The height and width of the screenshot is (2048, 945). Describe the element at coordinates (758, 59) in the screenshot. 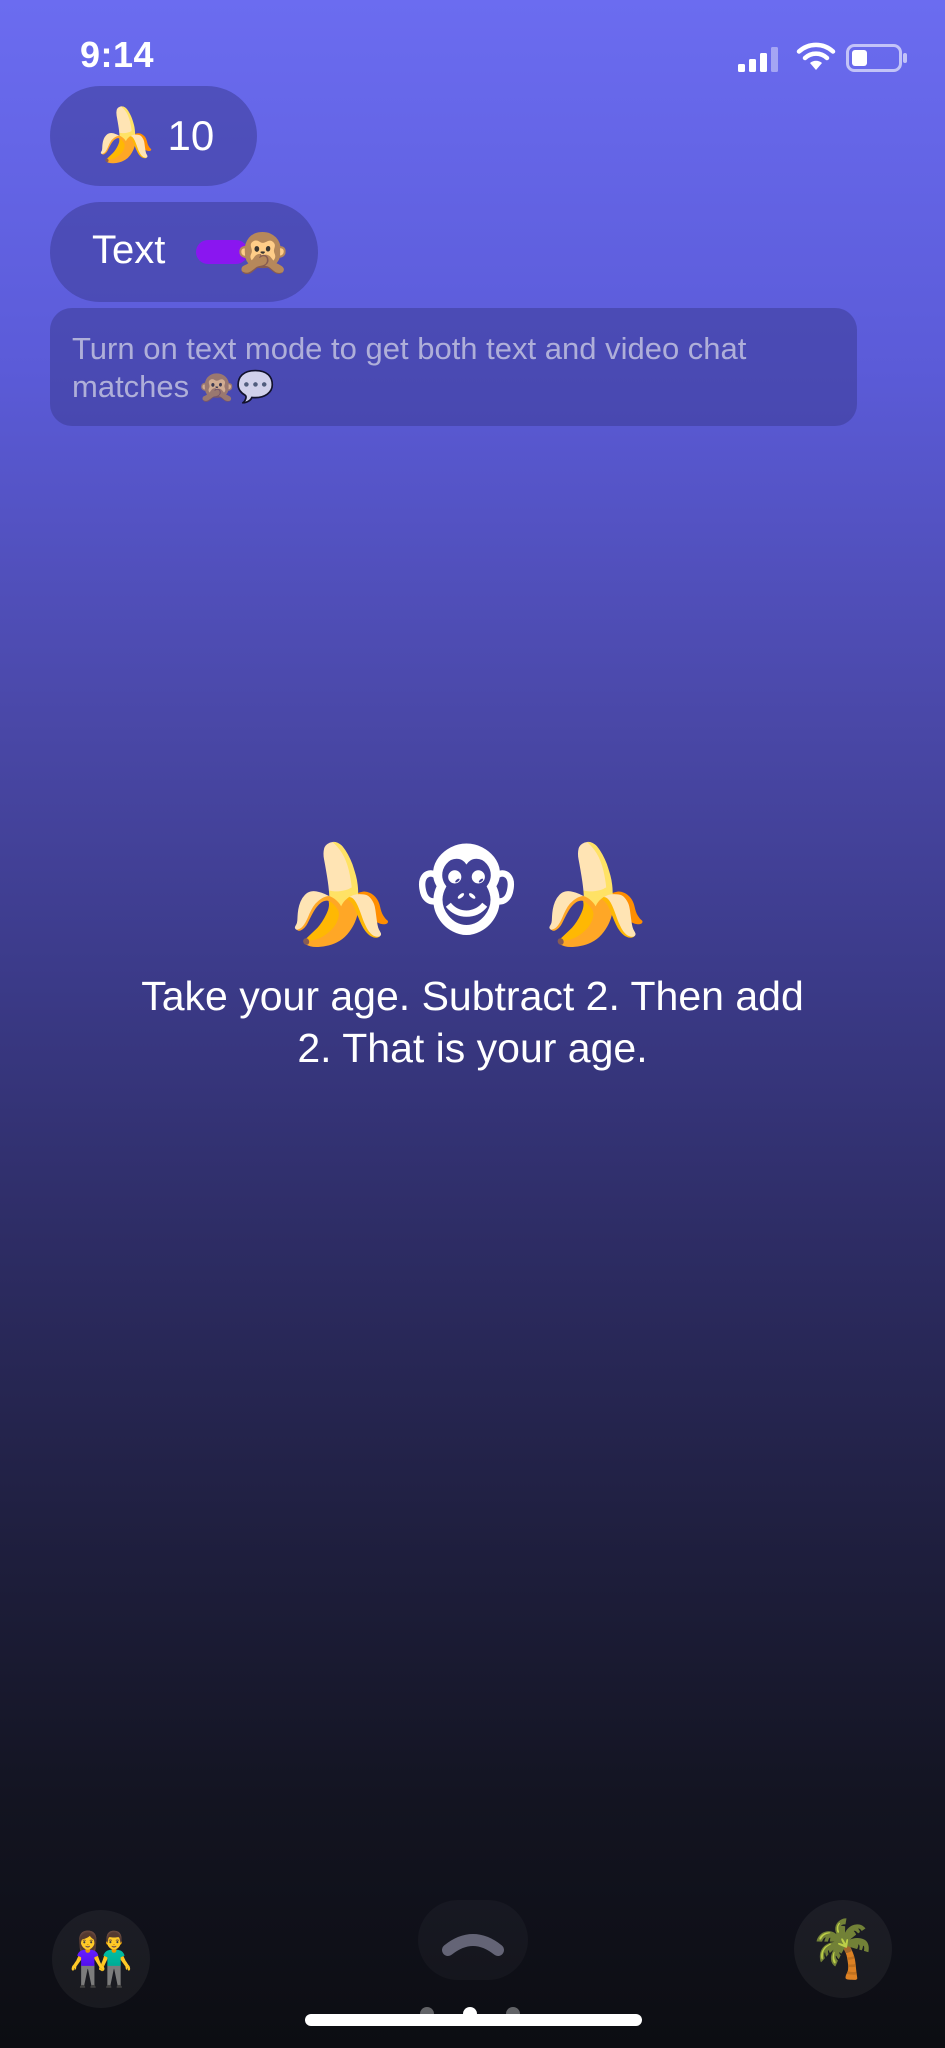

I see `cellular-signal-icon` at that location.